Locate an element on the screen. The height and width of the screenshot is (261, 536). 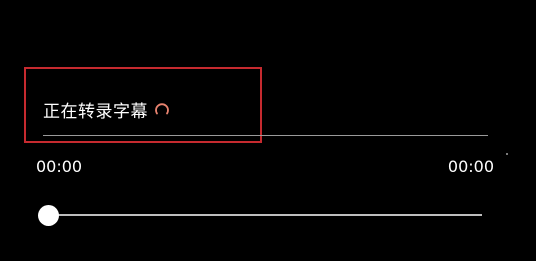
subtitle-divider is located at coordinates (265, 135).